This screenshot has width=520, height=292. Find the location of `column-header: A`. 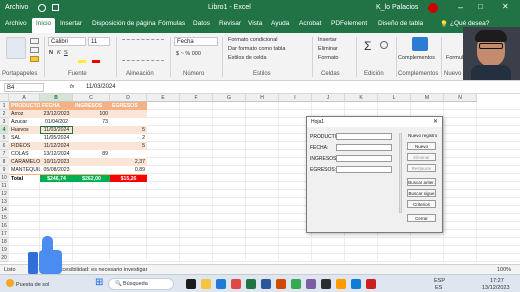

column-header: A is located at coordinates (24, 98).